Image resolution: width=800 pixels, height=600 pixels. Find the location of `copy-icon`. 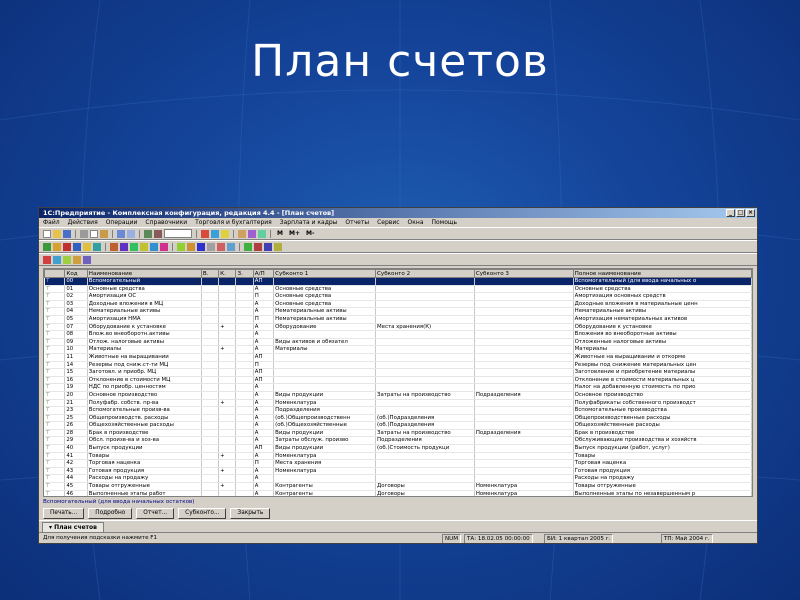

copy-icon is located at coordinates (94, 233).